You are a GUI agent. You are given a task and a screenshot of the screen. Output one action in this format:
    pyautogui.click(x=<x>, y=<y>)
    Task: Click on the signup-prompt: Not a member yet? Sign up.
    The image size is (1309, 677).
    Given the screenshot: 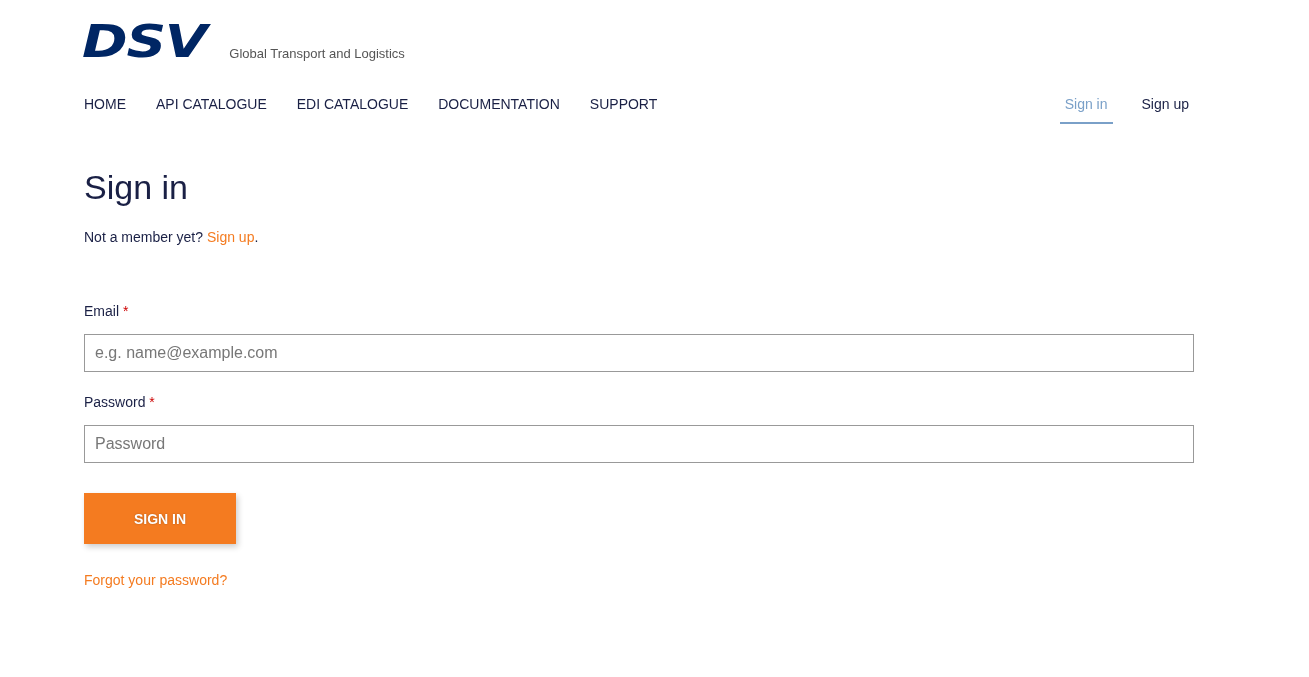 What is the action you would take?
    pyautogui.click(x=172, y=237)
    